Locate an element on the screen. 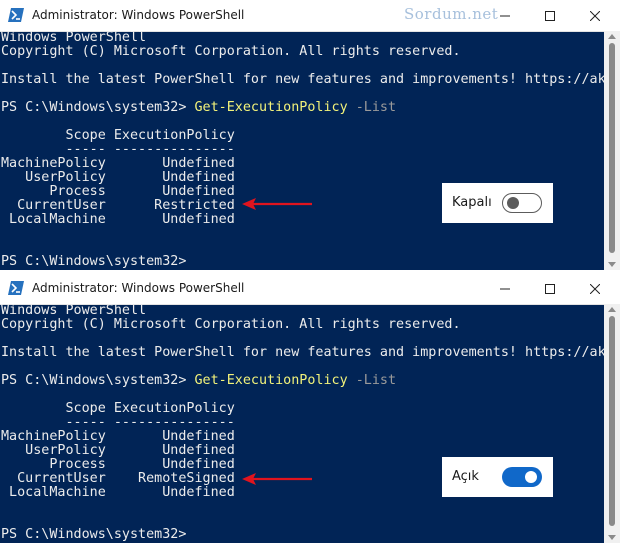 This screenshot has width=620, height=543. toggle-label: Kapalı is located at coordinates (472, 202).